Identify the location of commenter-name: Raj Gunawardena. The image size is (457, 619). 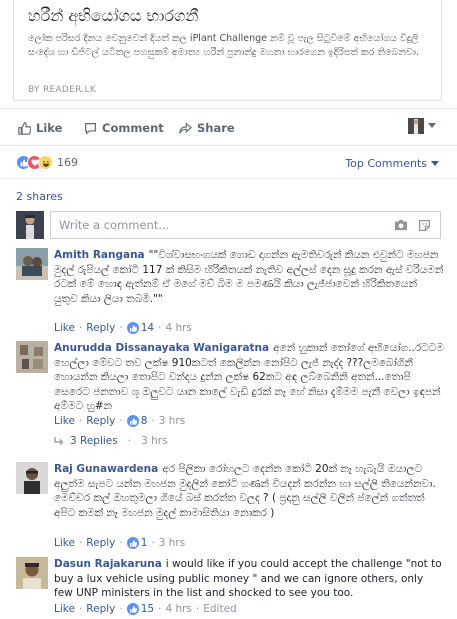
(106, 469).